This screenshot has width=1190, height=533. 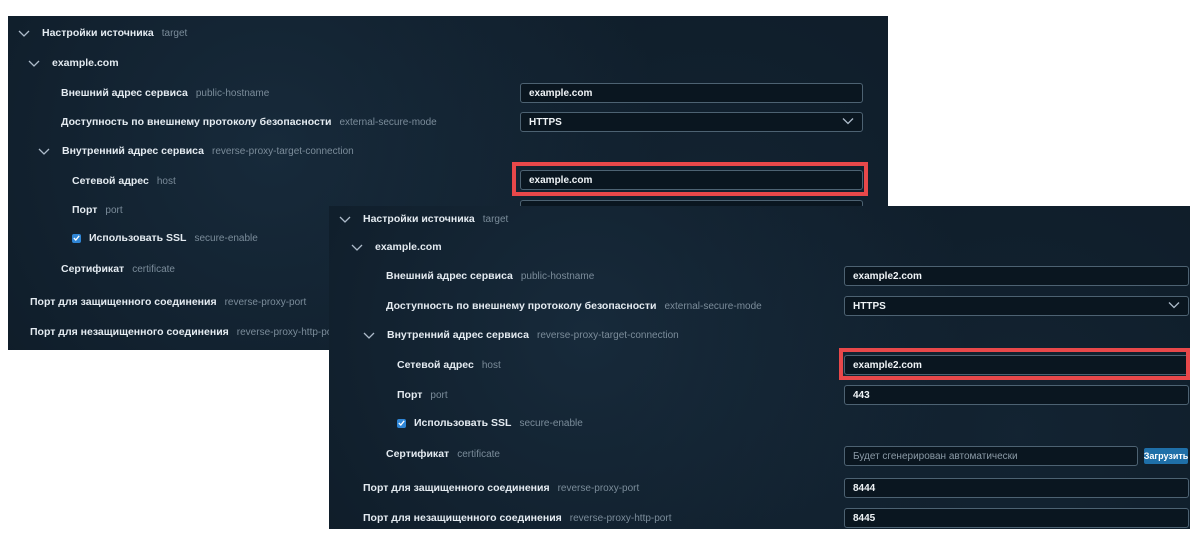 I want to click on certificate-input: Будет сгенерирован автоматически, so click(x=991, y=456).